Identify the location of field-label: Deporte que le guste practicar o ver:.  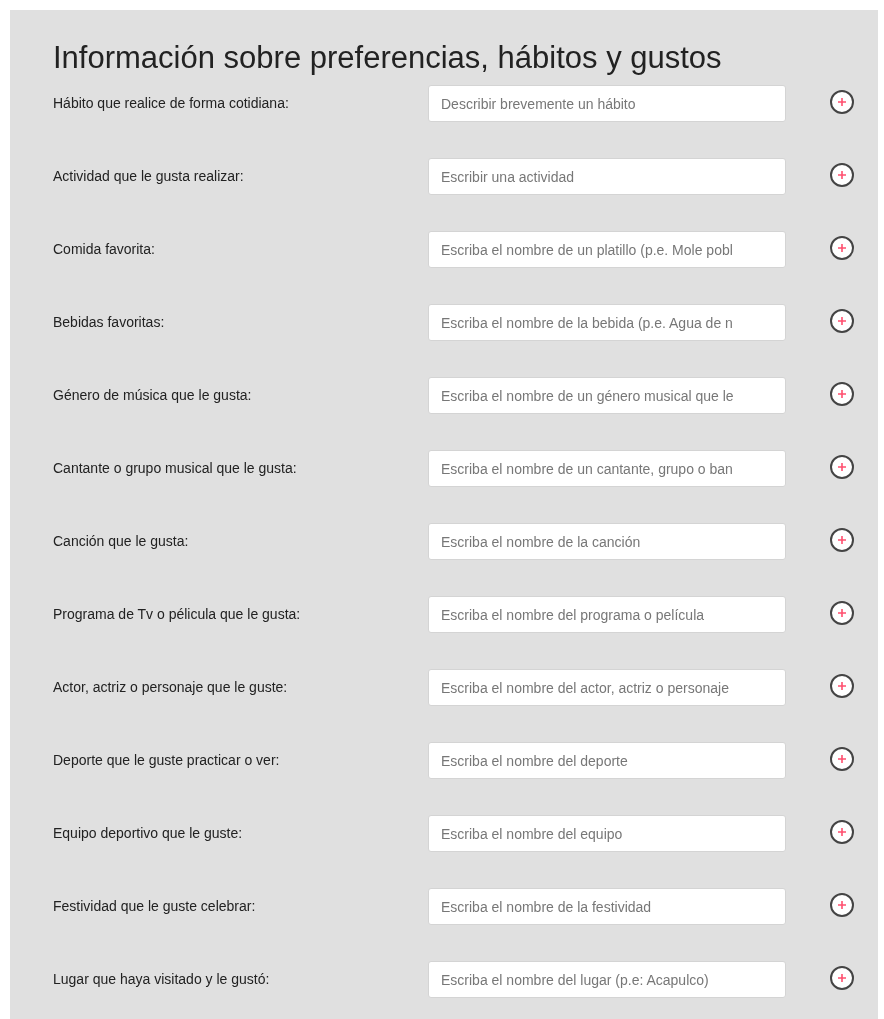
(167, 760).